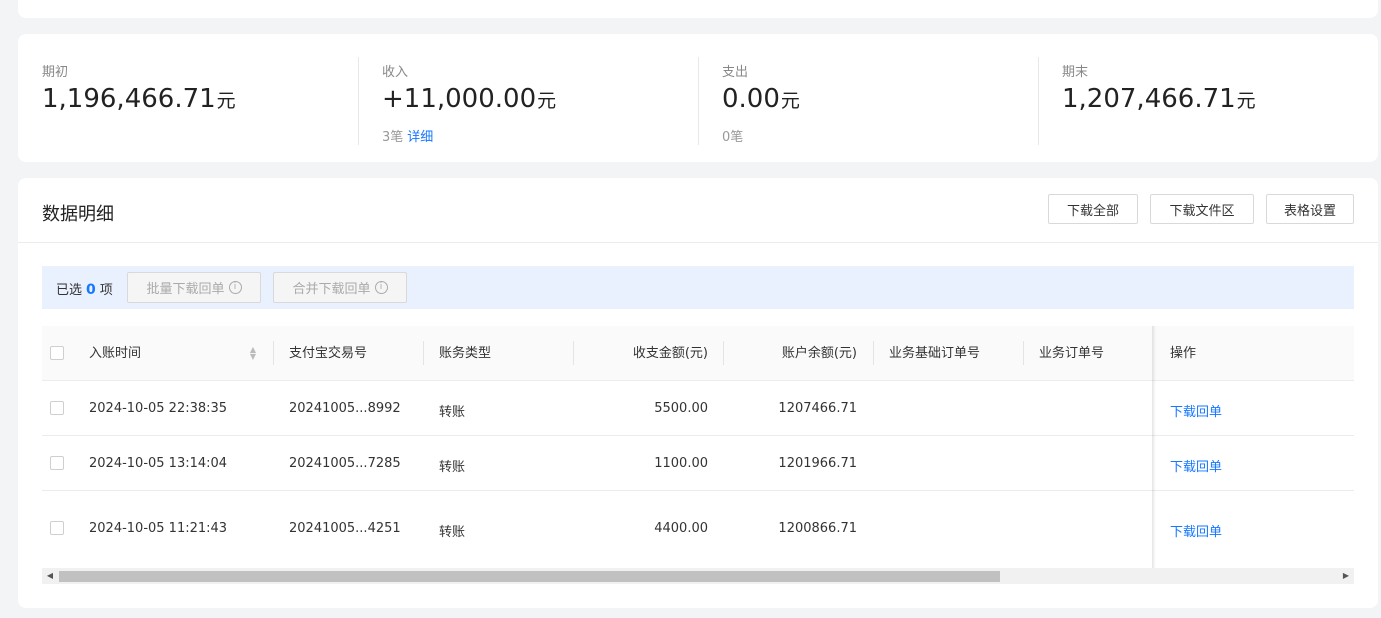 Image resolution: width=1381 pixels, height=618 pixels. I want to click on row-amount: 5500.00, so click(681, 408).